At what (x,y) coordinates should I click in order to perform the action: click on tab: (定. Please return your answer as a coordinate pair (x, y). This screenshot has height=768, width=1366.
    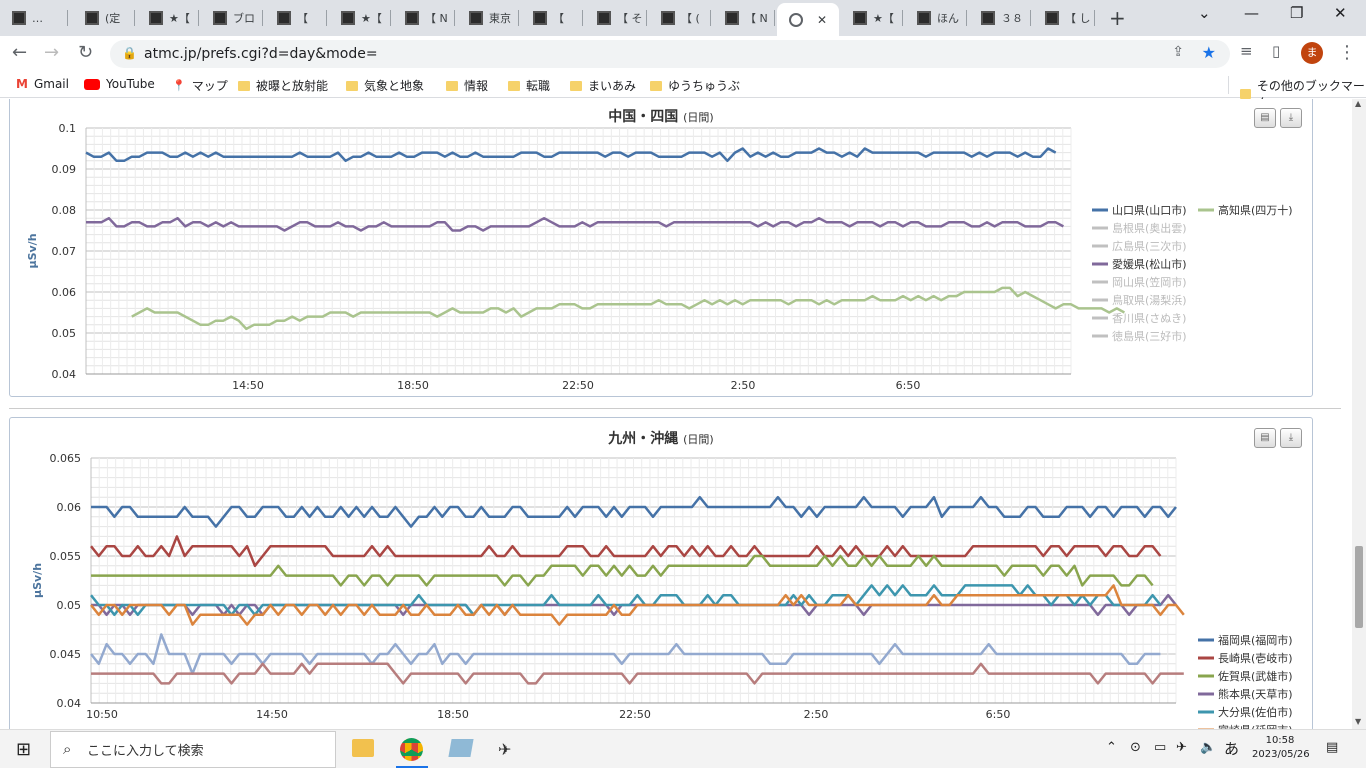
    Looking at the image, I should click on (104, 18).